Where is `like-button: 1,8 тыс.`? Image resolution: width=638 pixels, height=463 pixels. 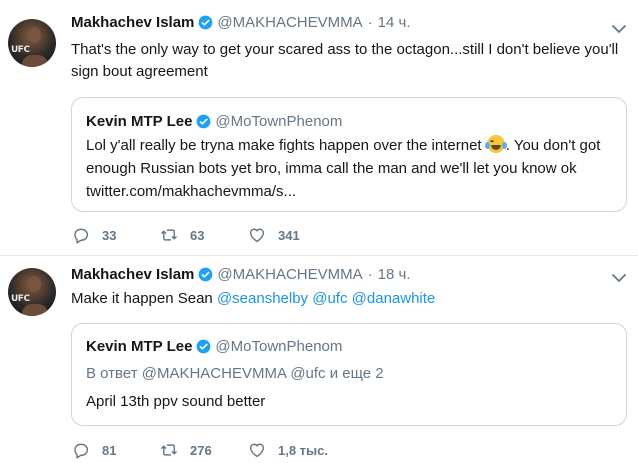
like-button: 1,8 тыс. is located at coordinates (292, 450).